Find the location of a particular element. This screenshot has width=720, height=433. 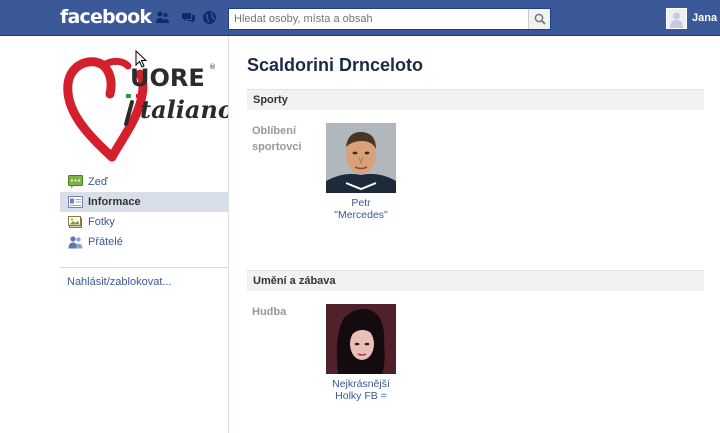

search-box is located at coordinates (389, 19).